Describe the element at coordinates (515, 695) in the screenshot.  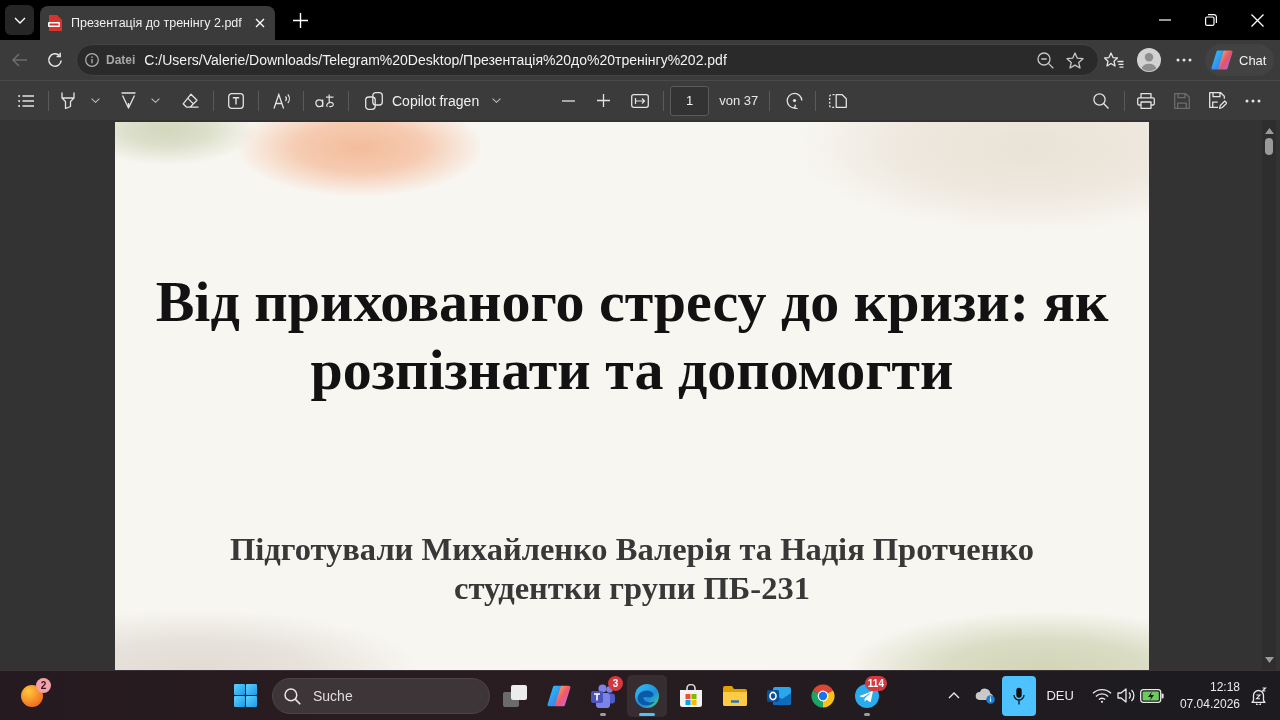
I see `overlapping-squares-icon` at that location.